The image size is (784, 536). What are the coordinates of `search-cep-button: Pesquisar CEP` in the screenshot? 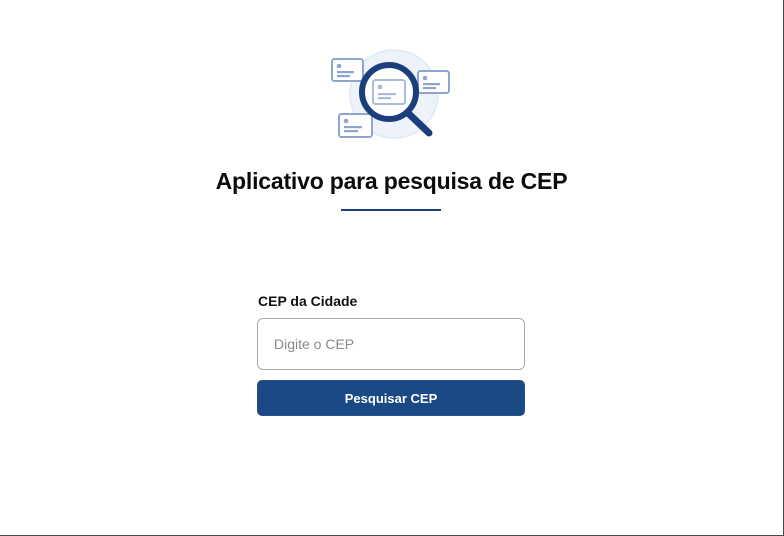 It's located at (391, 398).